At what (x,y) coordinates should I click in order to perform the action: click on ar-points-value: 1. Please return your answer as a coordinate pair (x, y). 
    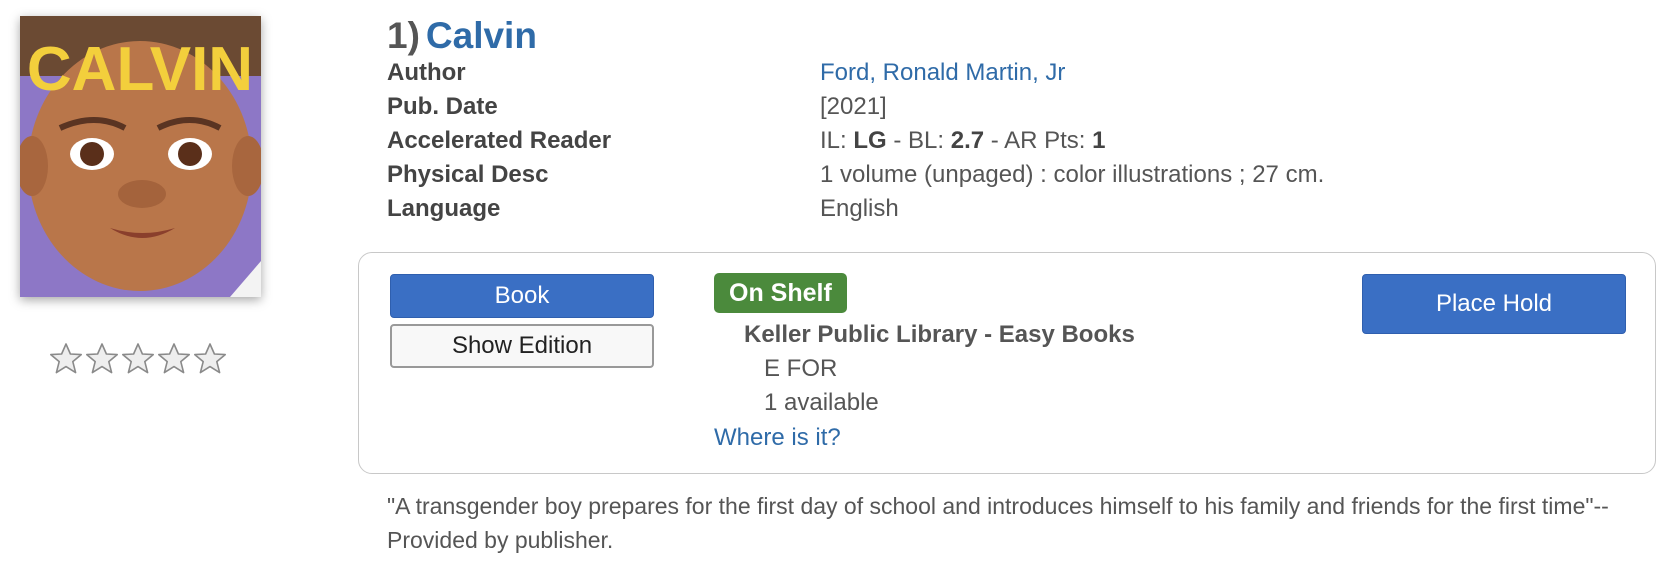
    Looking at the image, I should click on (1099, 140).